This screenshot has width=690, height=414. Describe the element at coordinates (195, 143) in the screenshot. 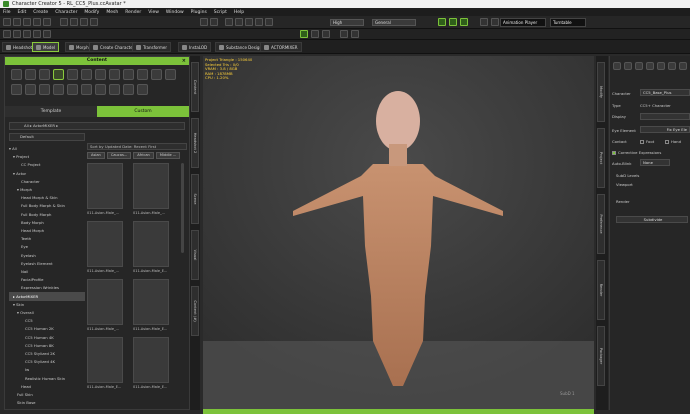

I see `vtab-headshot-2: Headshot 2` at that location.